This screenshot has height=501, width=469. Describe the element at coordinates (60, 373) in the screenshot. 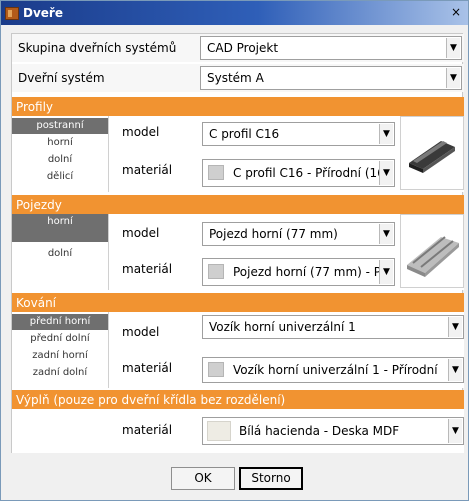

I see `list-item-zadni-dolni: zadní dolní` at that location.